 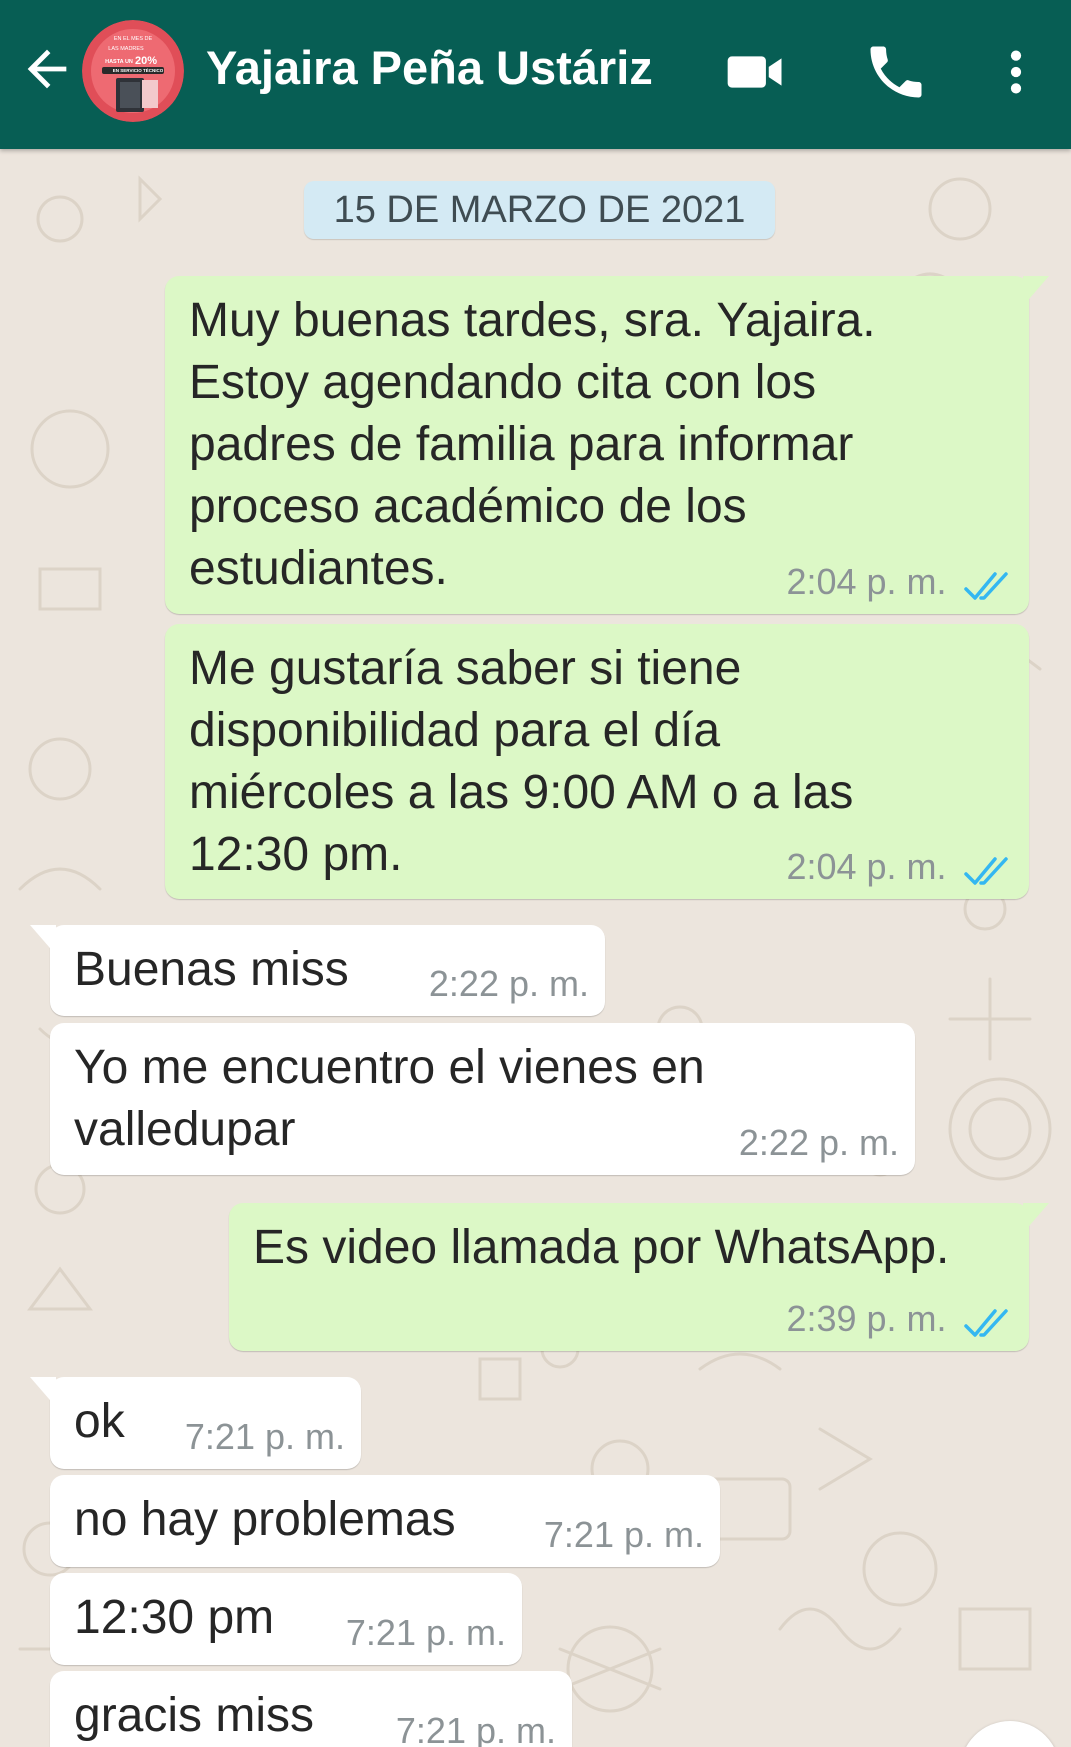 What do you see at coordinates (521, 792) in the screenshot?
I see `message-line: miércoles a las 9:00 AM o a las` at bounding box center [521, 792].